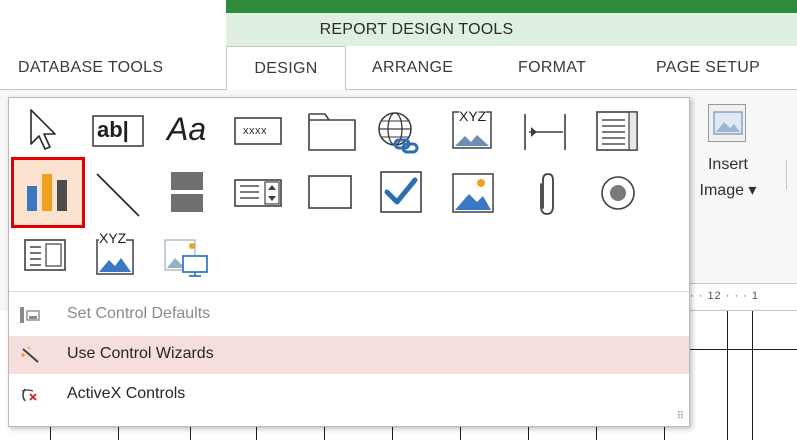 Image resolution: width=797 pixels, height=440 pixels. I want to click on insert-image-icon, so click(727, 123).